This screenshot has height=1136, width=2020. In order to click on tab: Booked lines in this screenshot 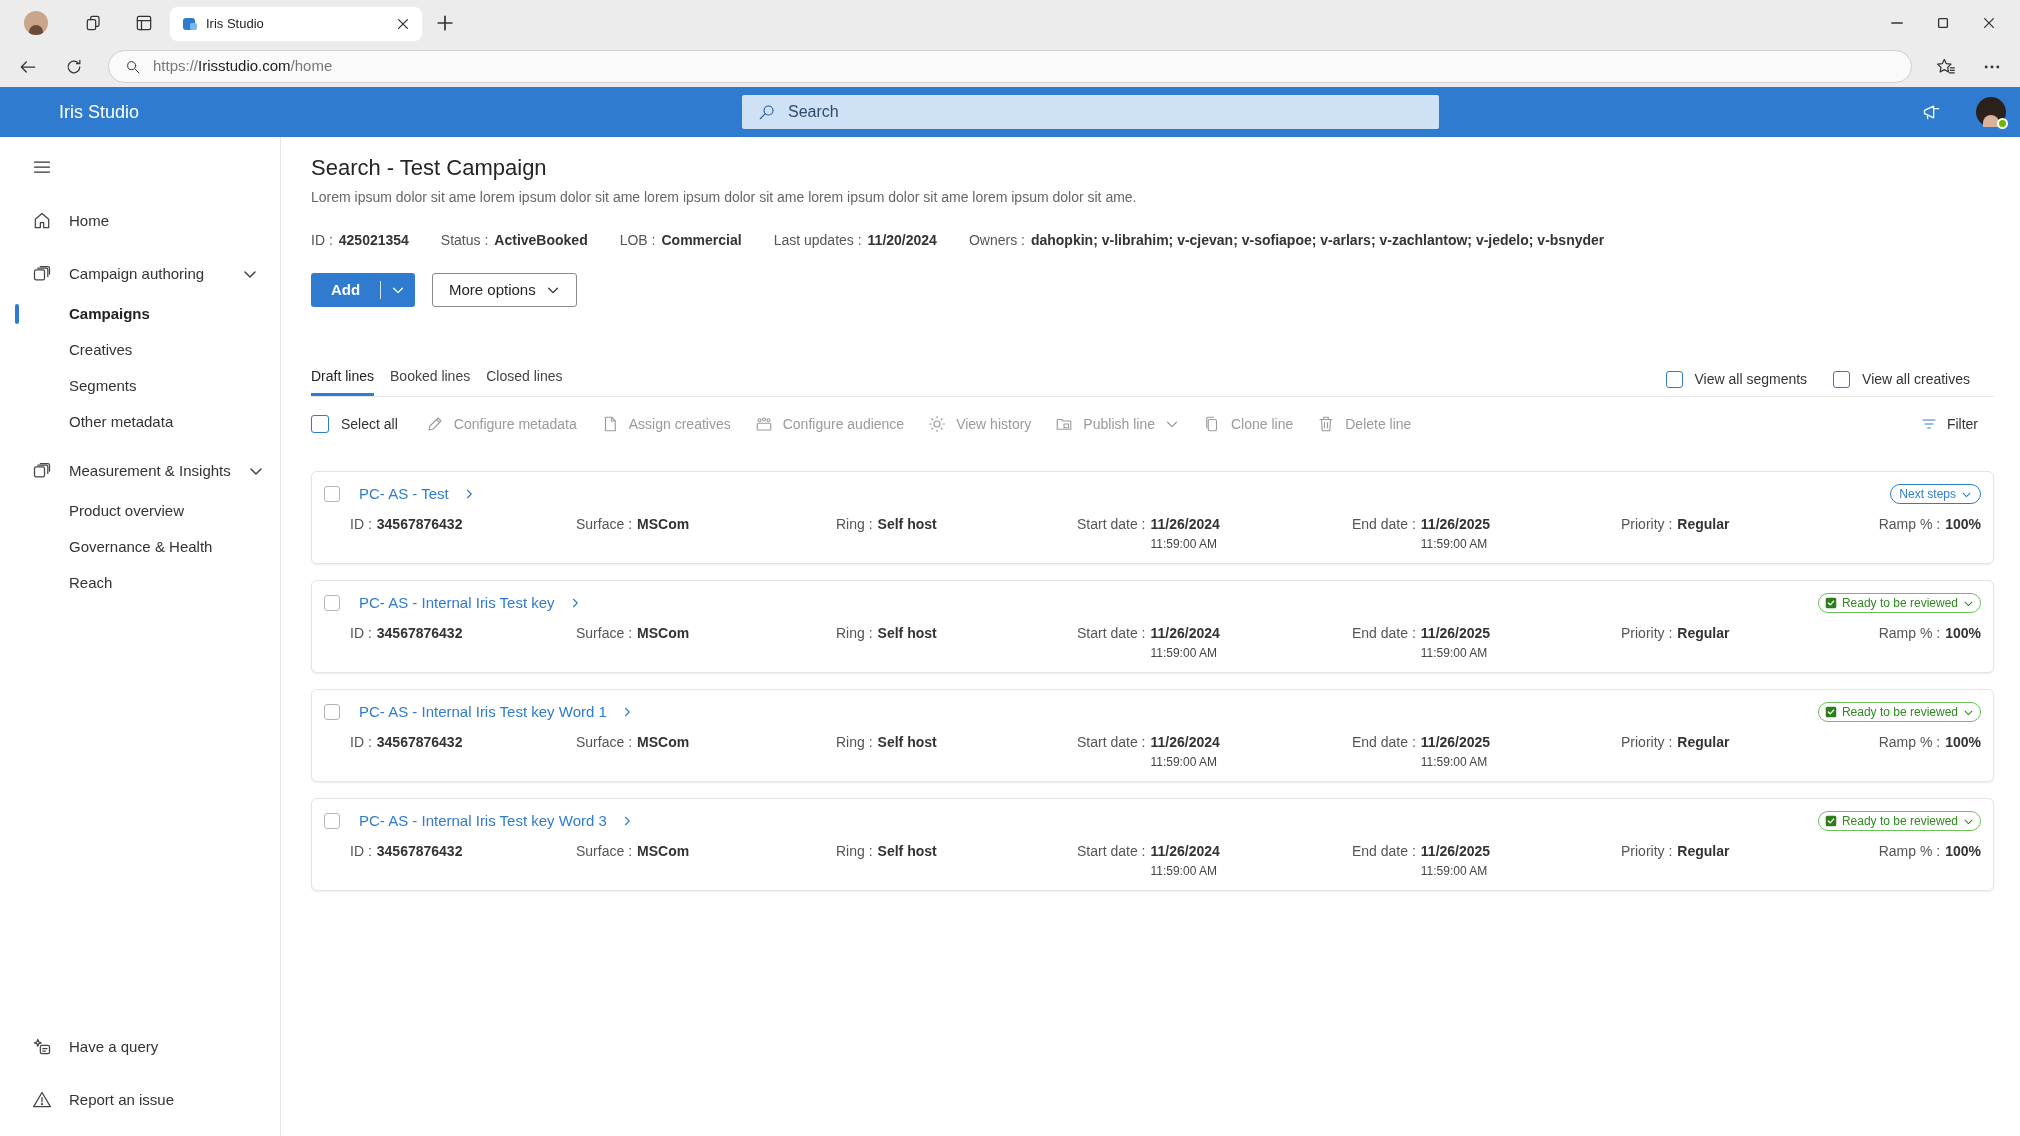, I will do `click(430, 378)`.